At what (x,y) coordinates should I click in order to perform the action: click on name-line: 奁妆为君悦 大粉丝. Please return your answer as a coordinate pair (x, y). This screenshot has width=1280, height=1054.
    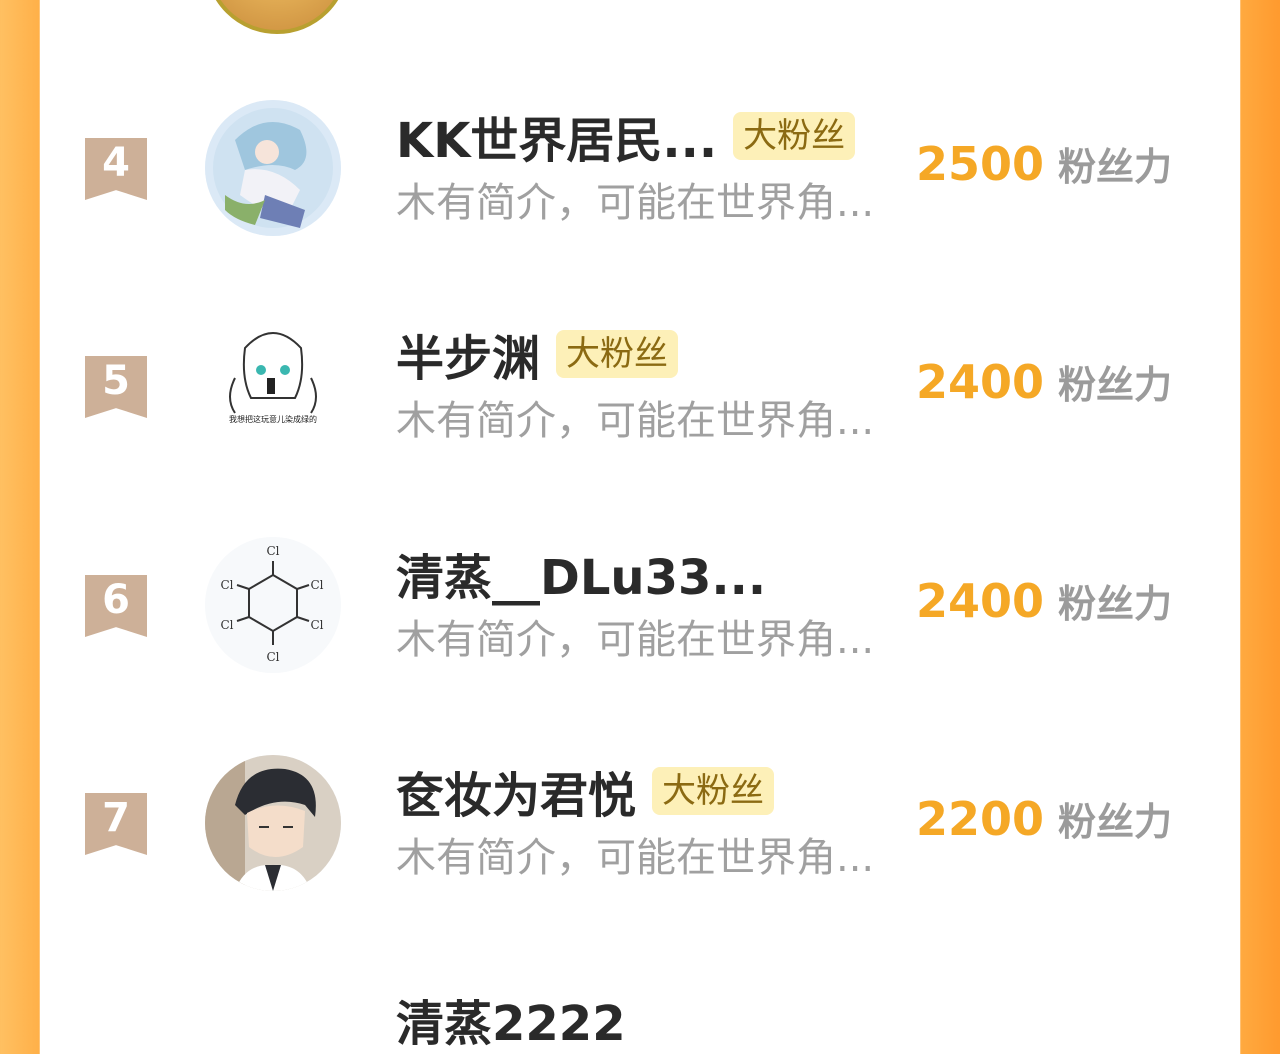
    Looking at the image, I should click on (585, 793).